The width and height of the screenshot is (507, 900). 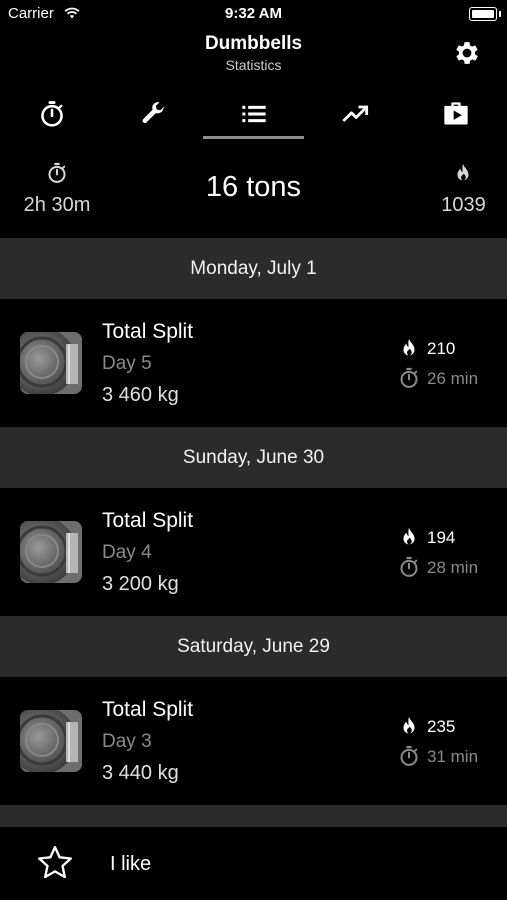 I want to click on wrench-icon, so click(x=153, y=112).